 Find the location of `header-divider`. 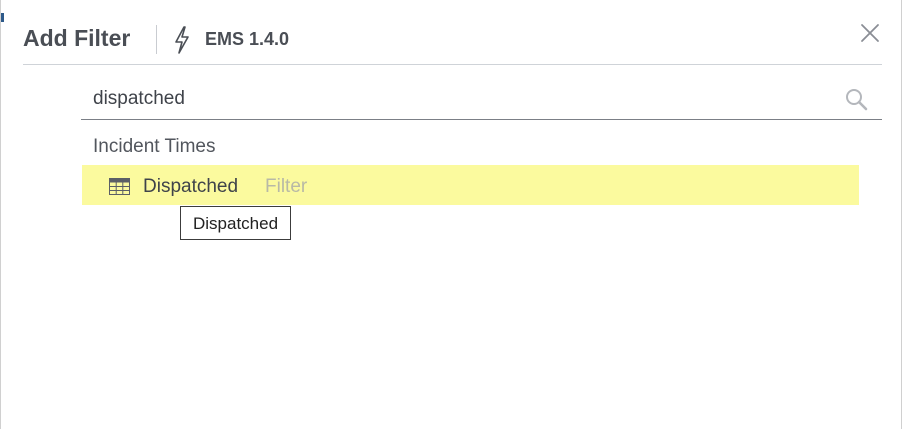

header-divider is located at coordinates (156, 39).